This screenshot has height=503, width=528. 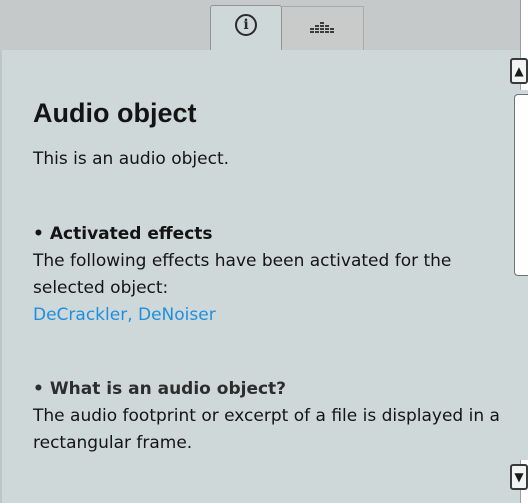 I want to click on intro-text: This is an audio object., so click(x=131, y=159).